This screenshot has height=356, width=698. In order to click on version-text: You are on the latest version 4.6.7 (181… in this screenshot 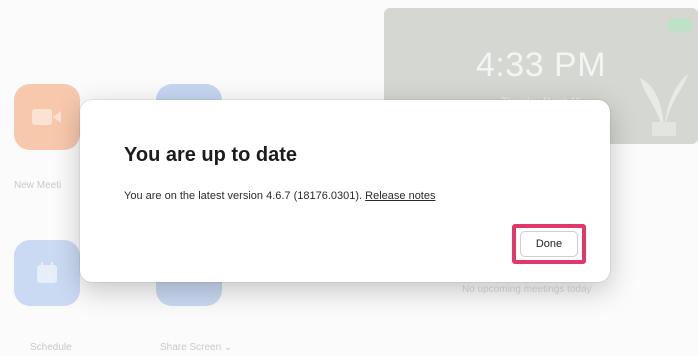, I will do `click(245, 196)`.